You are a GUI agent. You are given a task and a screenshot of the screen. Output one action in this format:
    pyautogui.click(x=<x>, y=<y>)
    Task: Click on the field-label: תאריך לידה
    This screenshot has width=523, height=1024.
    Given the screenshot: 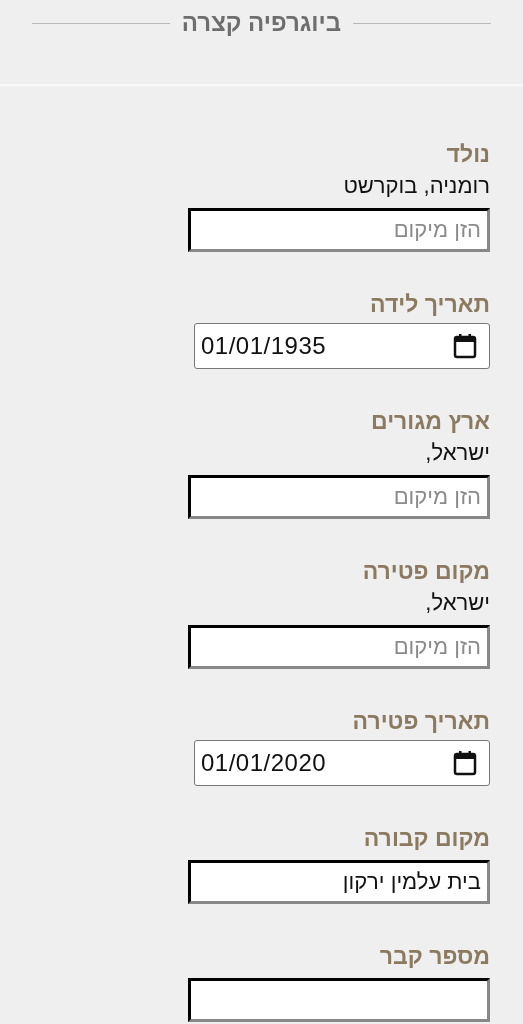 What is the action you would take?
    pyautogui.click(x=430, y=304)
    